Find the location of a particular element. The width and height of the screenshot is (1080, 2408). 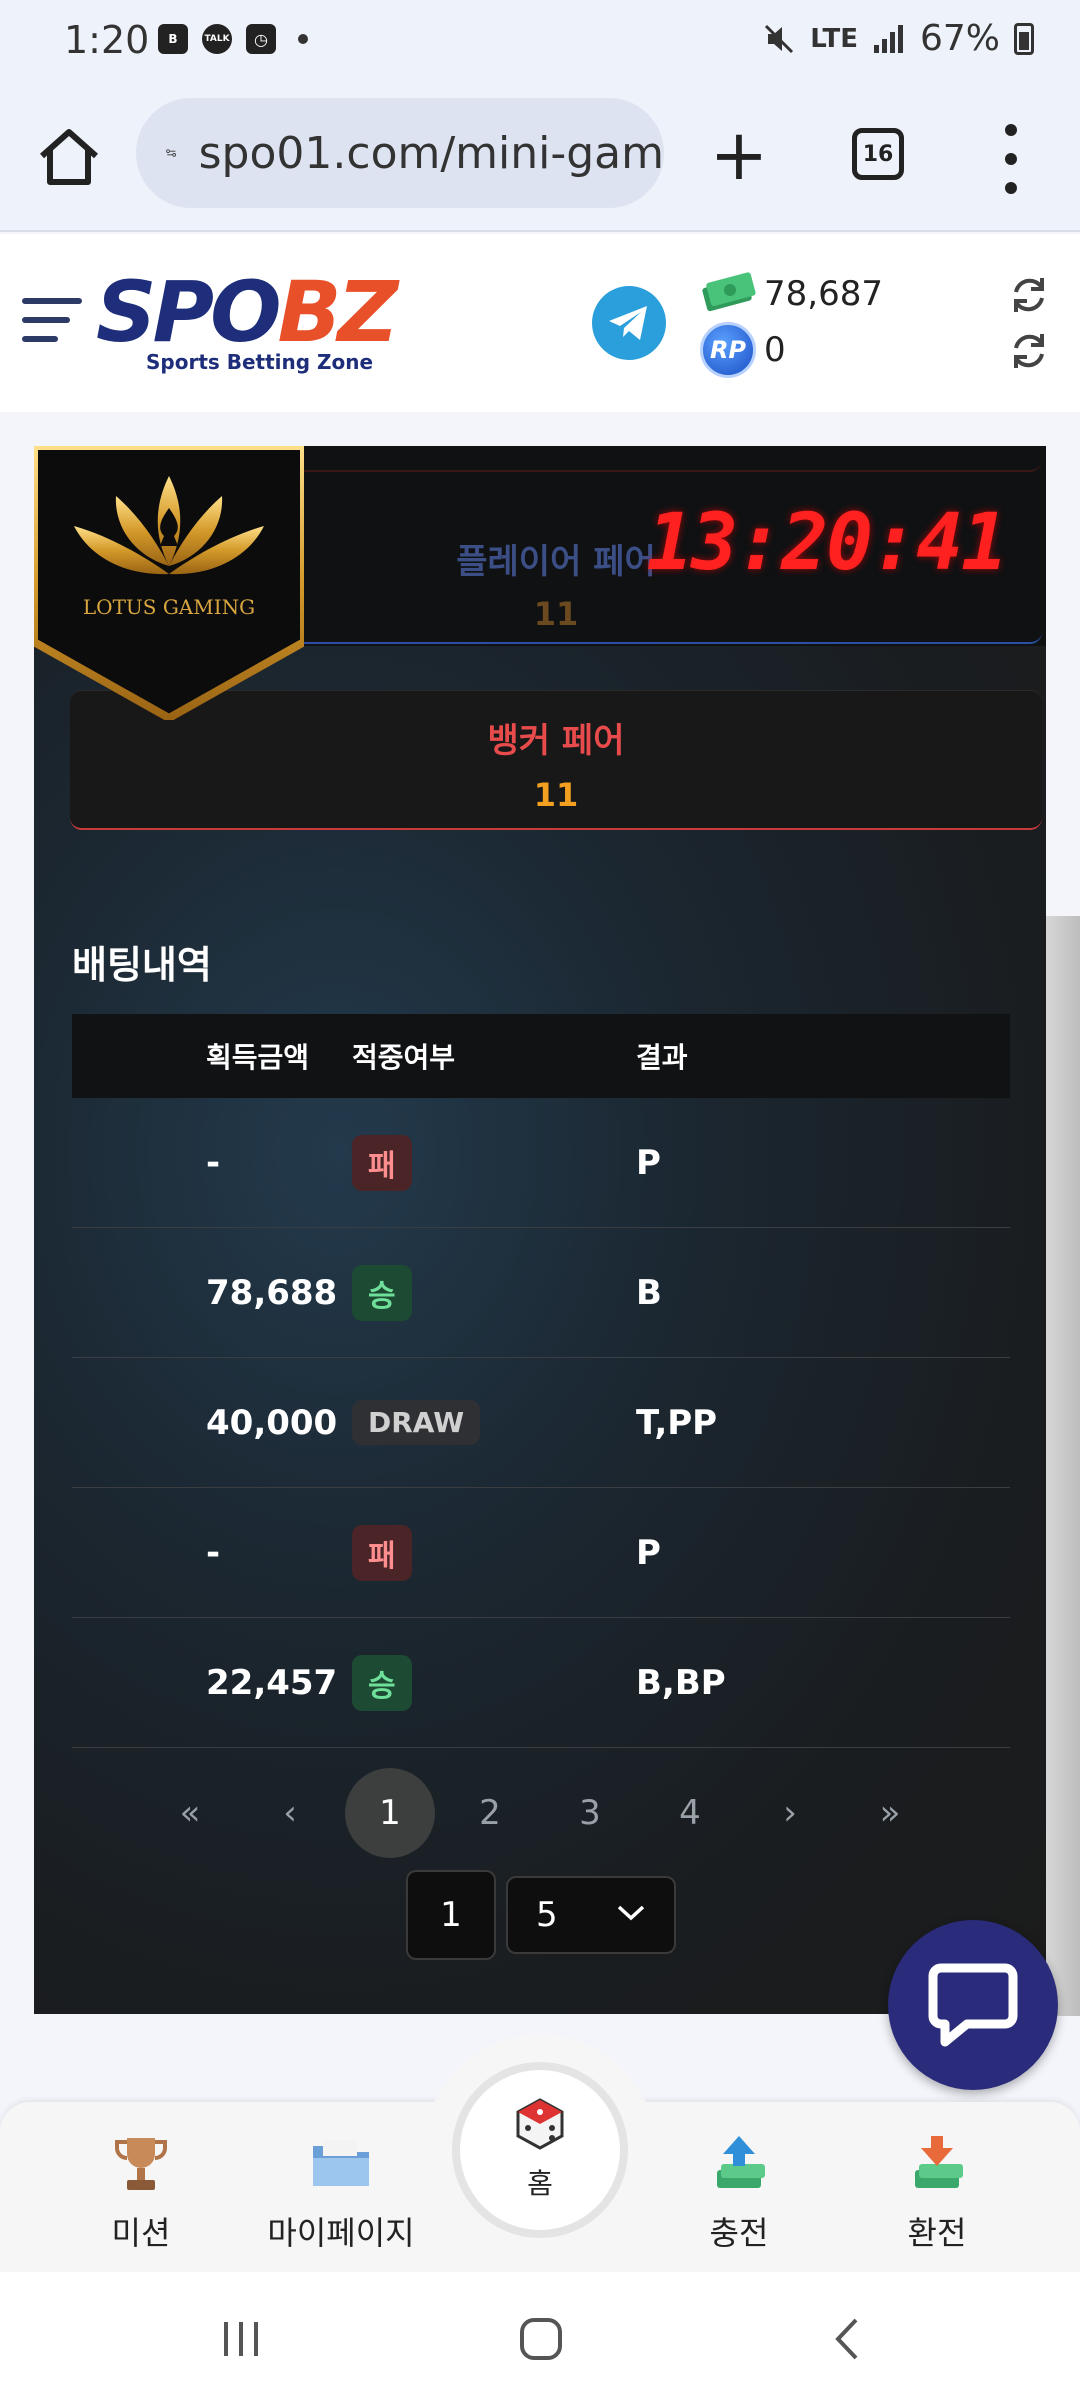

network-label: LTE is located at coordinates (834, 38).